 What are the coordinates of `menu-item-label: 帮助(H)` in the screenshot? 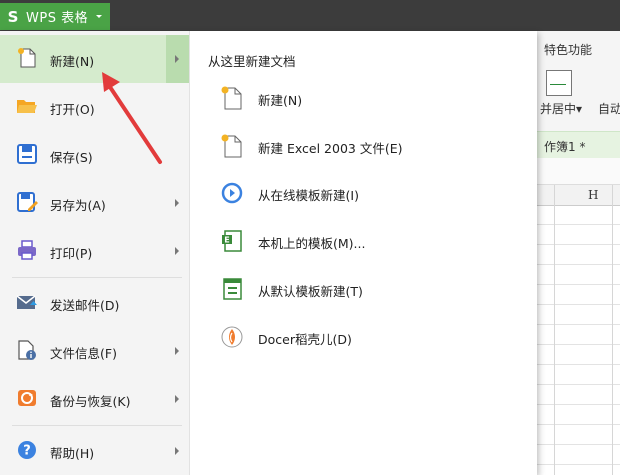 It's located at (72, 453).